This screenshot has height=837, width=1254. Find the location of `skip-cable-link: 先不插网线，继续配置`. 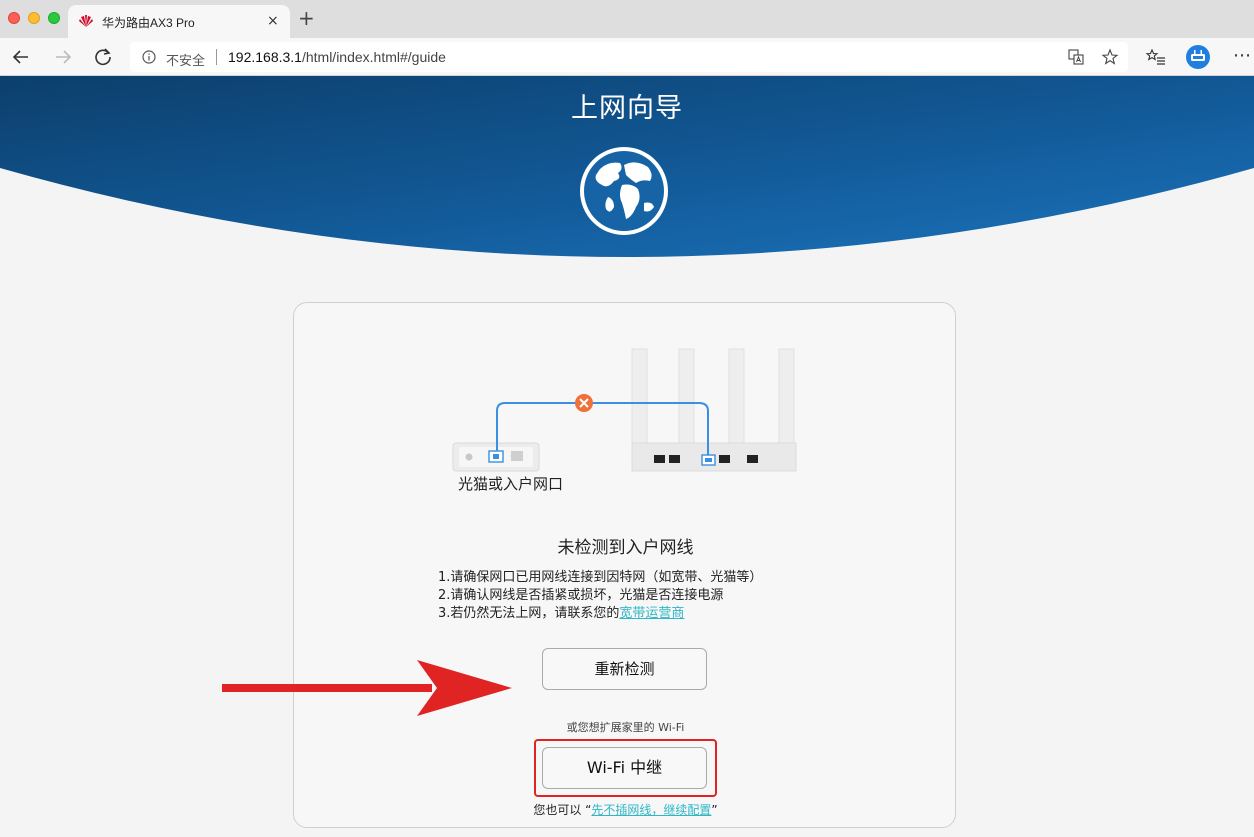

skip-cable-link: 先不插网线，继续配置 is located at coordinates (651, 810).